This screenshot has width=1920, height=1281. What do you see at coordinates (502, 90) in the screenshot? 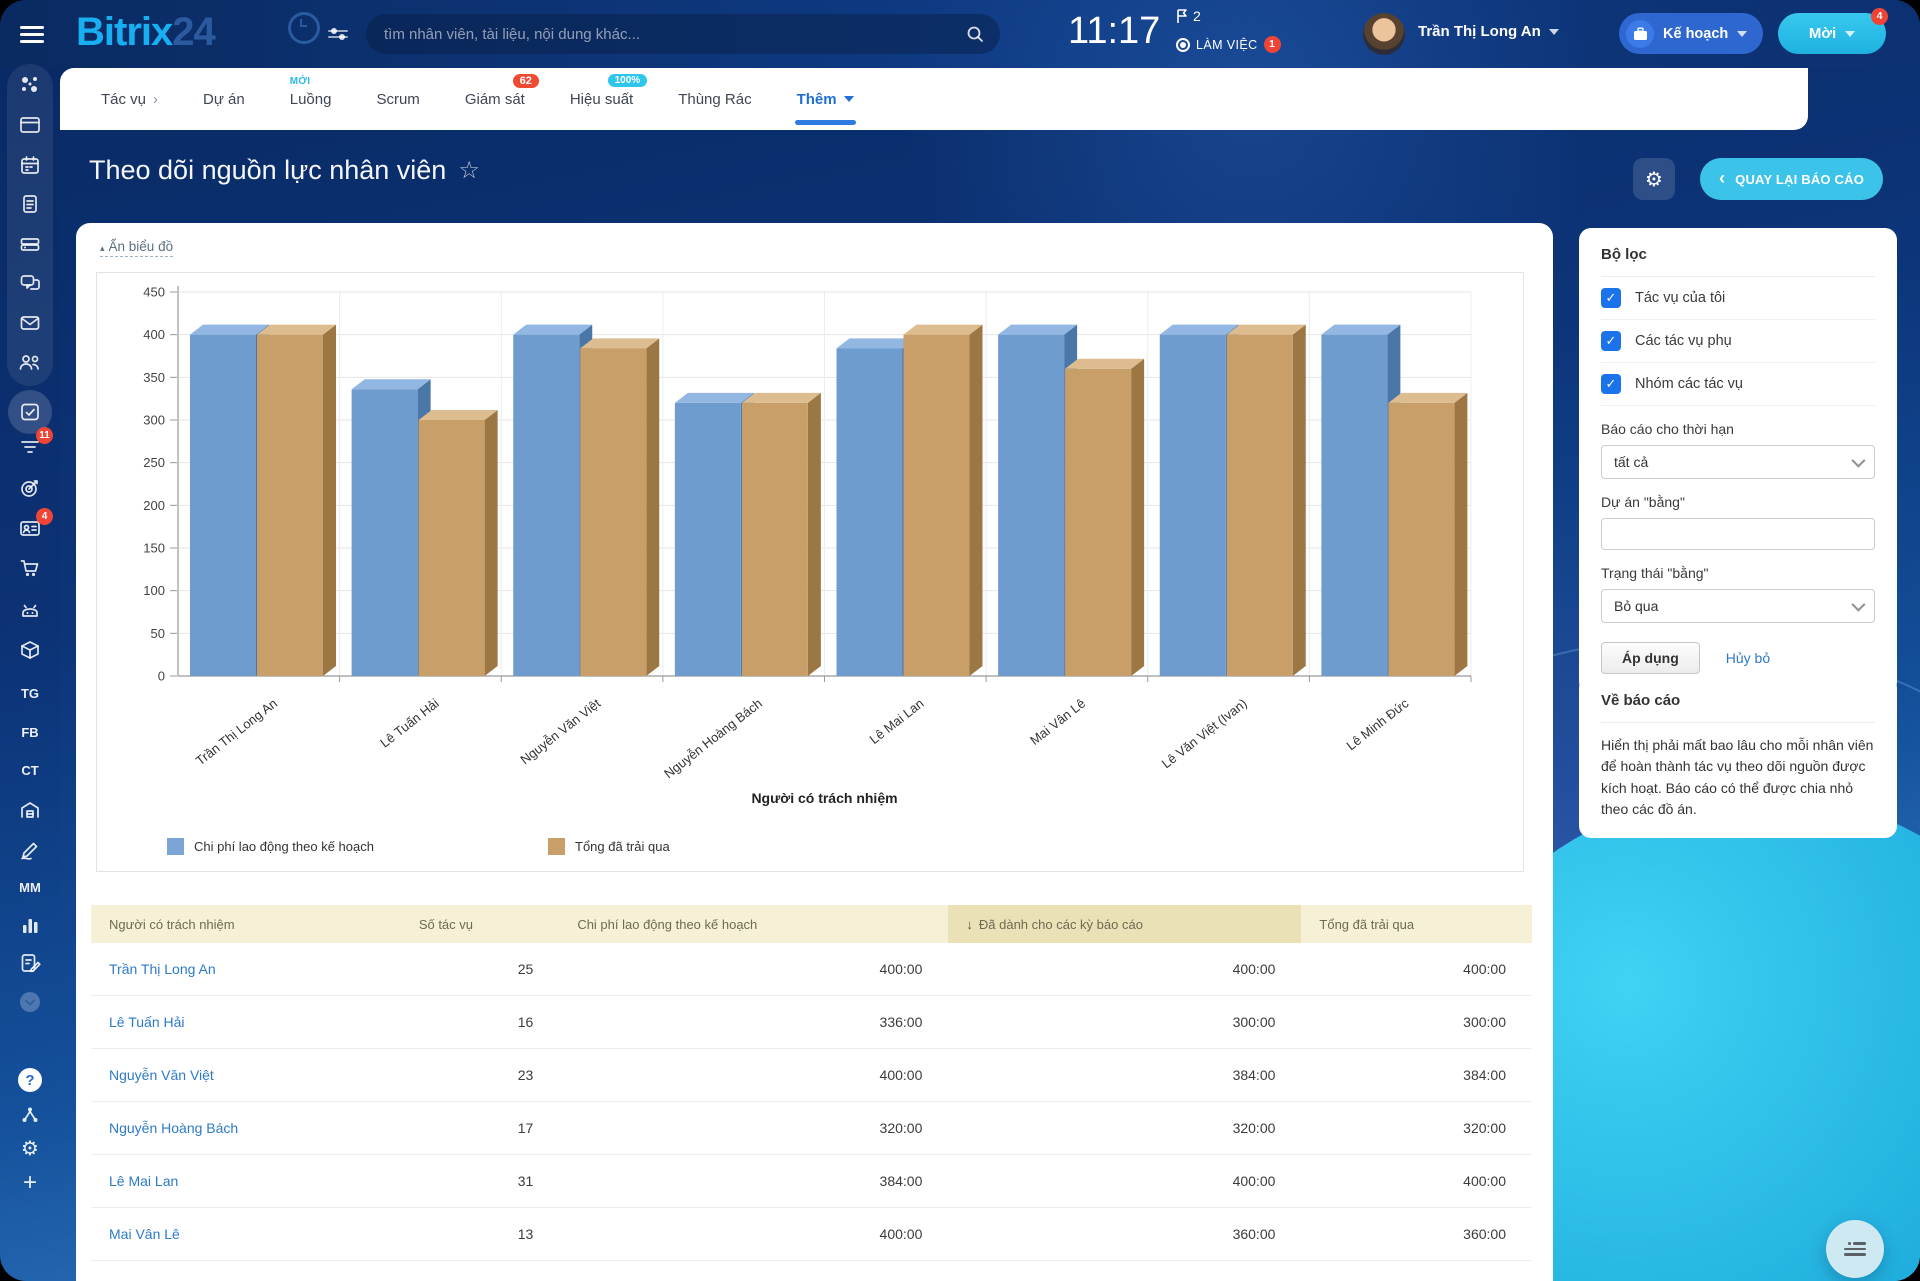
I see `tab-4: Giám sát 62` at bounding box center [502, 90].